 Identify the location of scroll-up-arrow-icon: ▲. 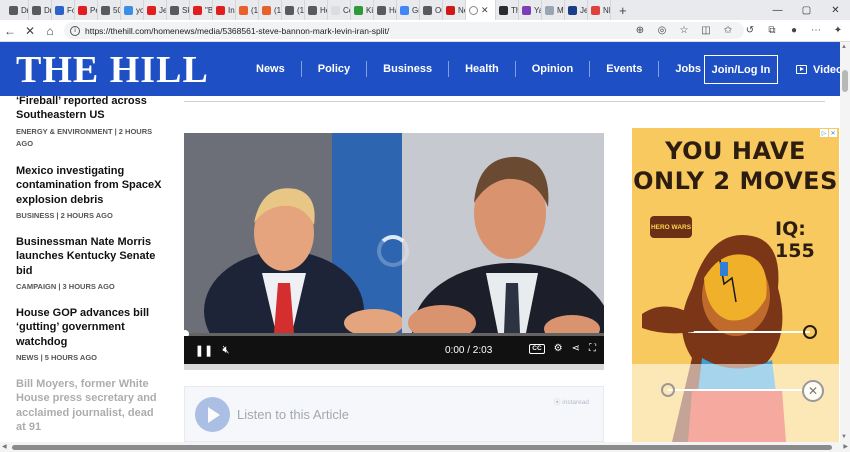
(844, 47).